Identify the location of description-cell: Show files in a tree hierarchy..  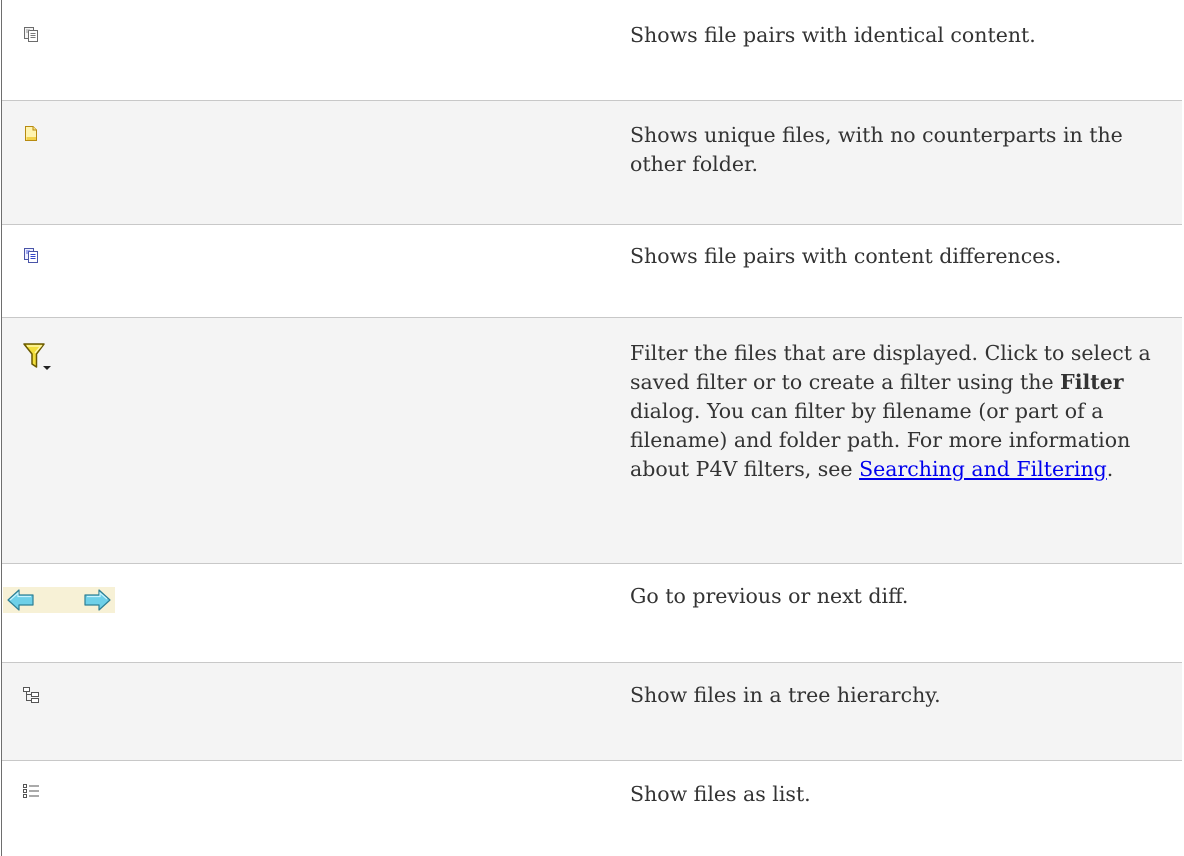
(899, 712).